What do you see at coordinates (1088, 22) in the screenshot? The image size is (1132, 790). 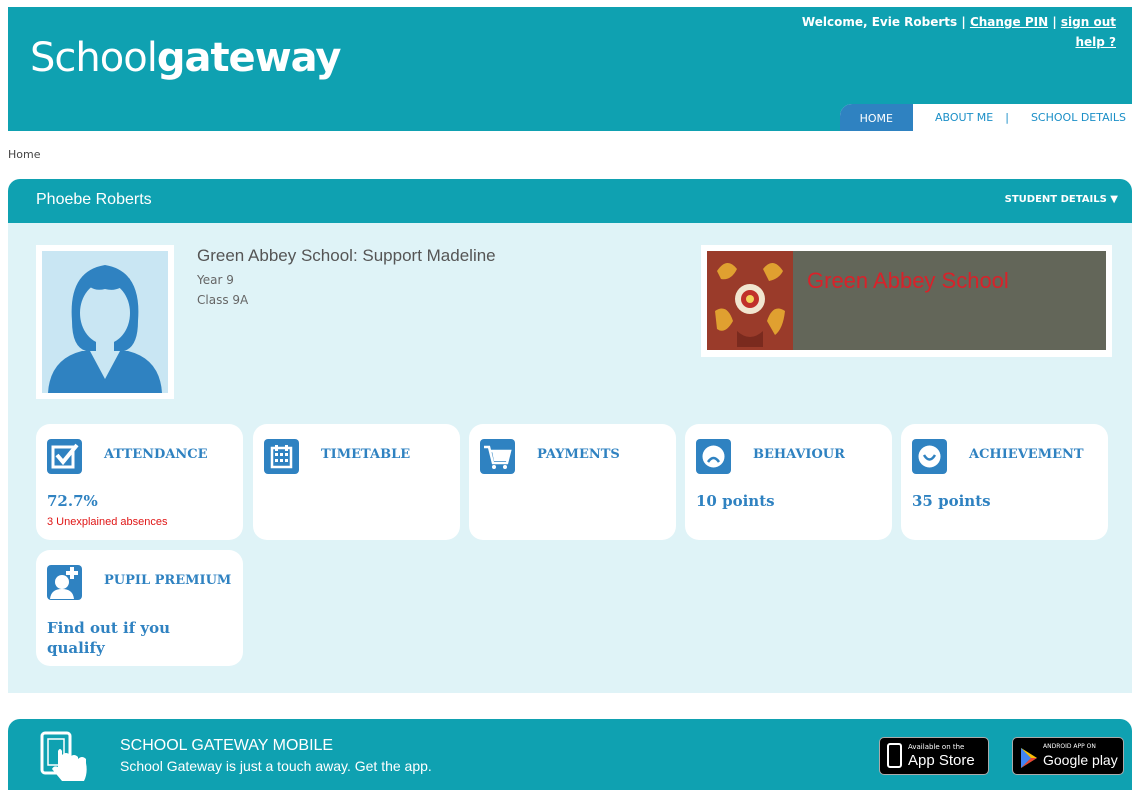 I see `sign-out-link: sign out` at bounding box center [1088, 22].